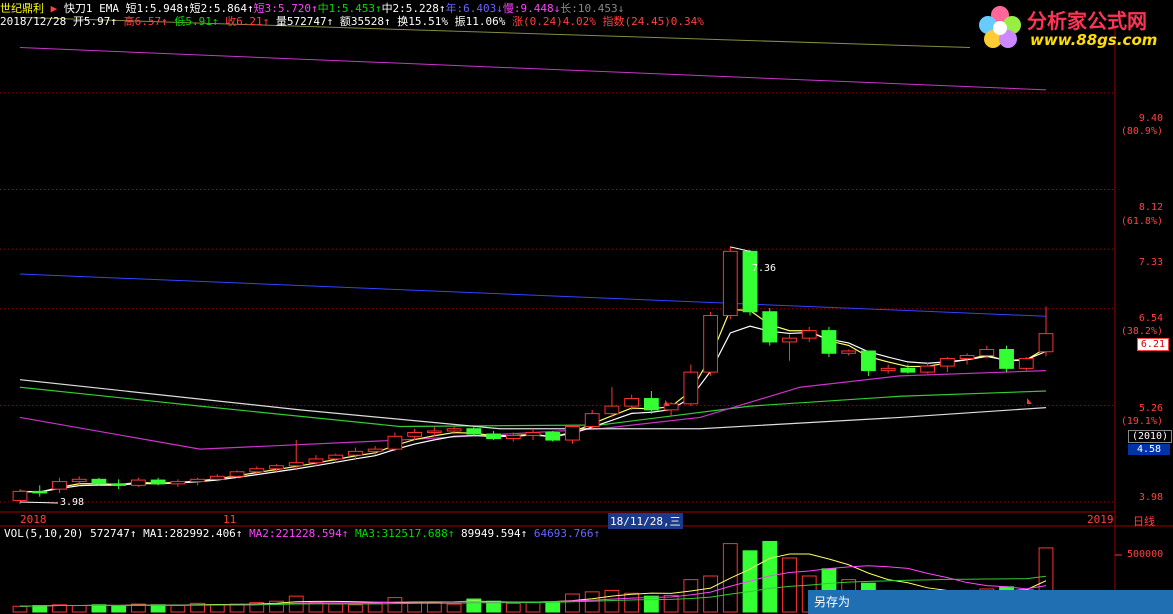  I want to click on price-label: 3.98, so click(1150, 497).